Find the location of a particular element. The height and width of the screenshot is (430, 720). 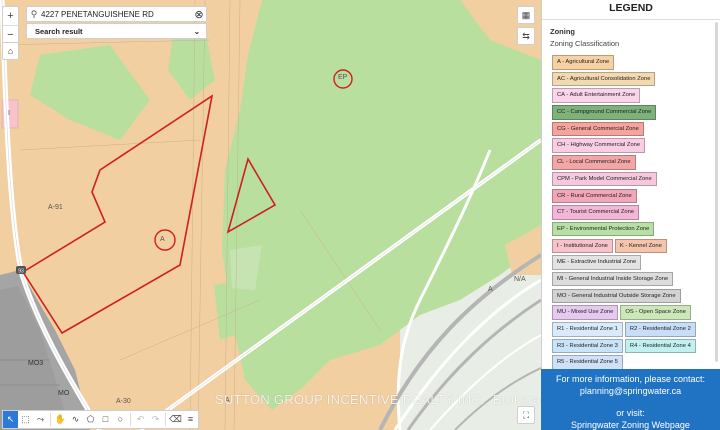

clear-search-icon: ⊗ is located at coordinates (199, 14).